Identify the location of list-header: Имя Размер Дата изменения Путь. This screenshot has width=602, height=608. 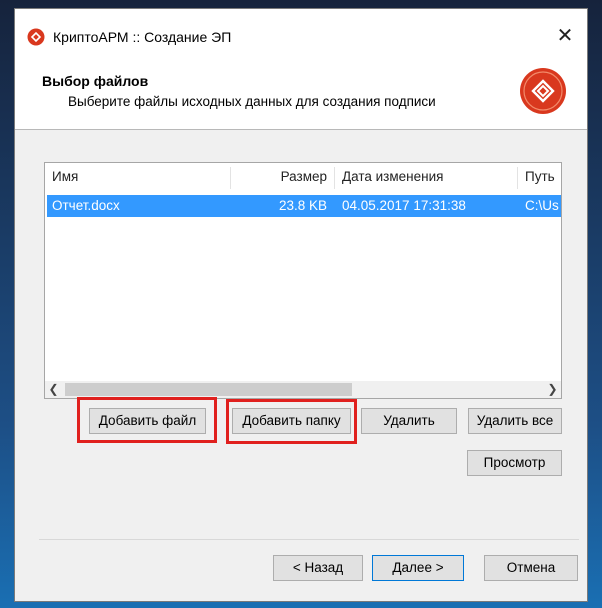
(303, 177).